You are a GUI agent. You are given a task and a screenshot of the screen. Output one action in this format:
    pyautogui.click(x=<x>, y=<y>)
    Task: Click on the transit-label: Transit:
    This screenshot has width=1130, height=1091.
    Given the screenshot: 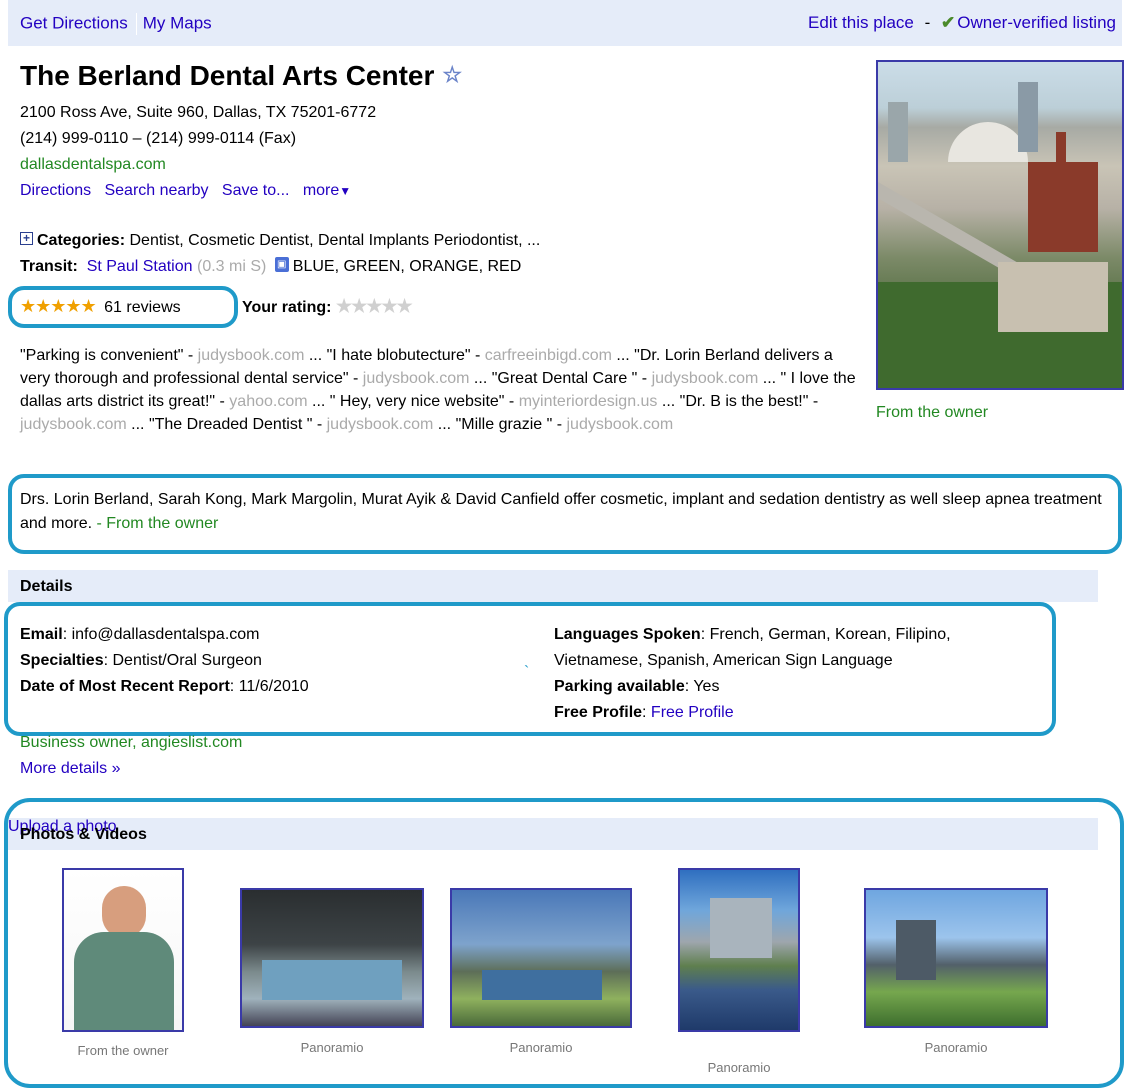 What is the action you would take?
    pyautogui.click(x=49, y=266)
    